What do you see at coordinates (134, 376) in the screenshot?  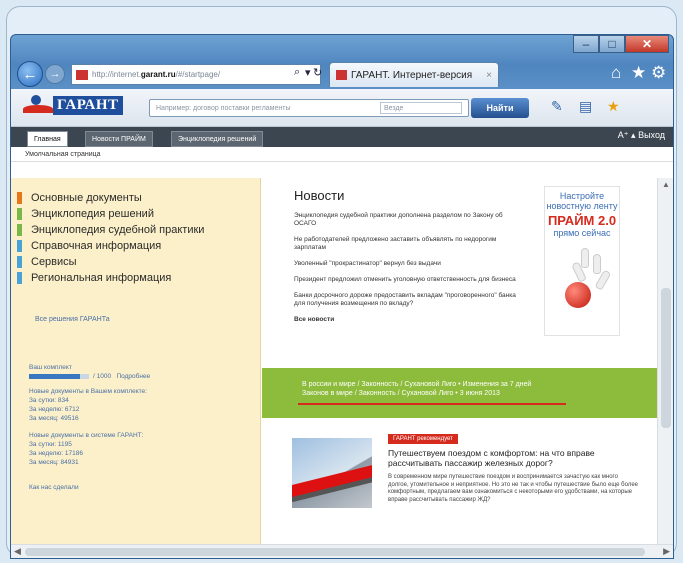 I see `limit-details-link: Подробнее` at bounding box center [134, 376].